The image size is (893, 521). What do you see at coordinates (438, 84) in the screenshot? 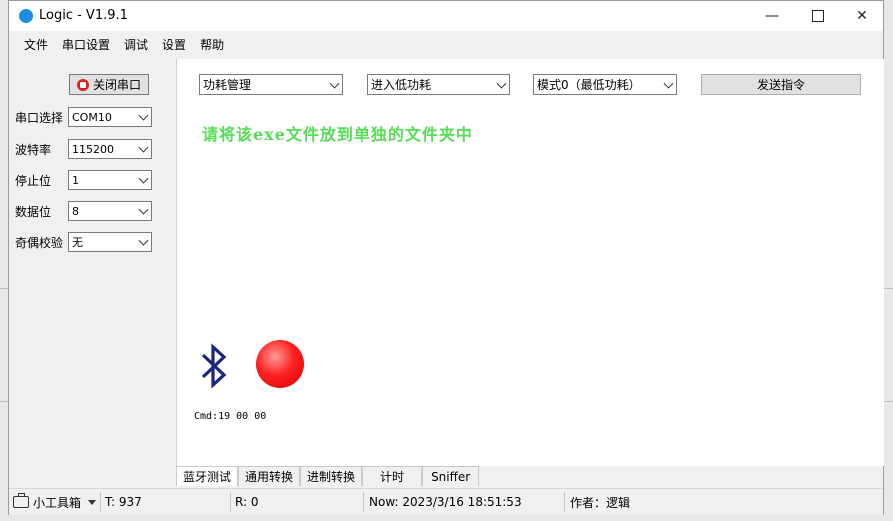
I see `action-select: 进入低功耗` at bounding box center [438, 84].